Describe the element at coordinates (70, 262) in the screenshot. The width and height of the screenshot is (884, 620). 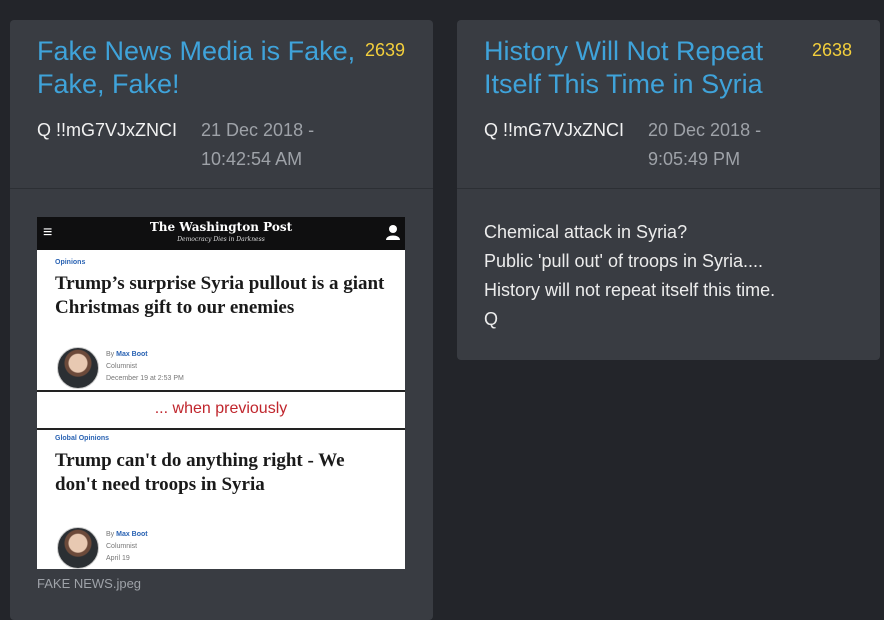
I see `article-section: Opinions` at that location.